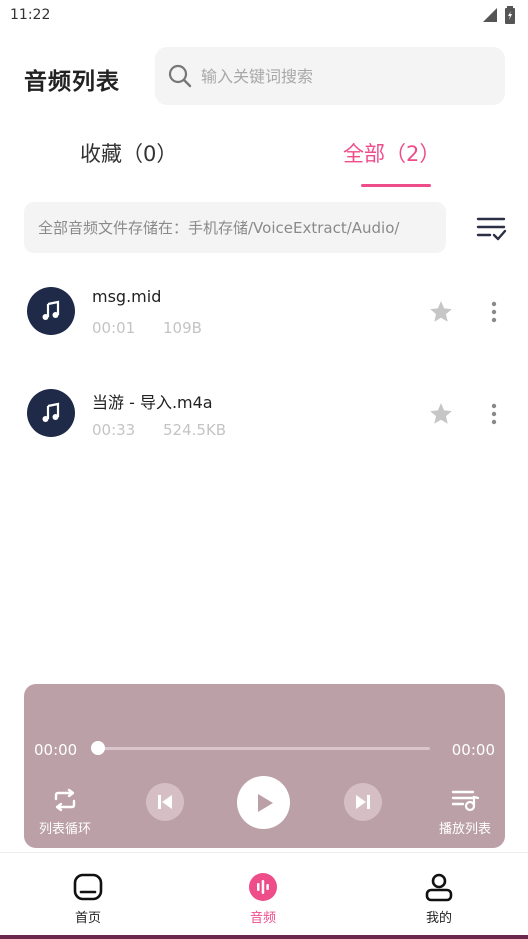 The width and height of the screenshot is (528, 939). Describe the element at coordinates (464, 829) in the screenshot. I see `playlist-label: 播放列表` at that location.